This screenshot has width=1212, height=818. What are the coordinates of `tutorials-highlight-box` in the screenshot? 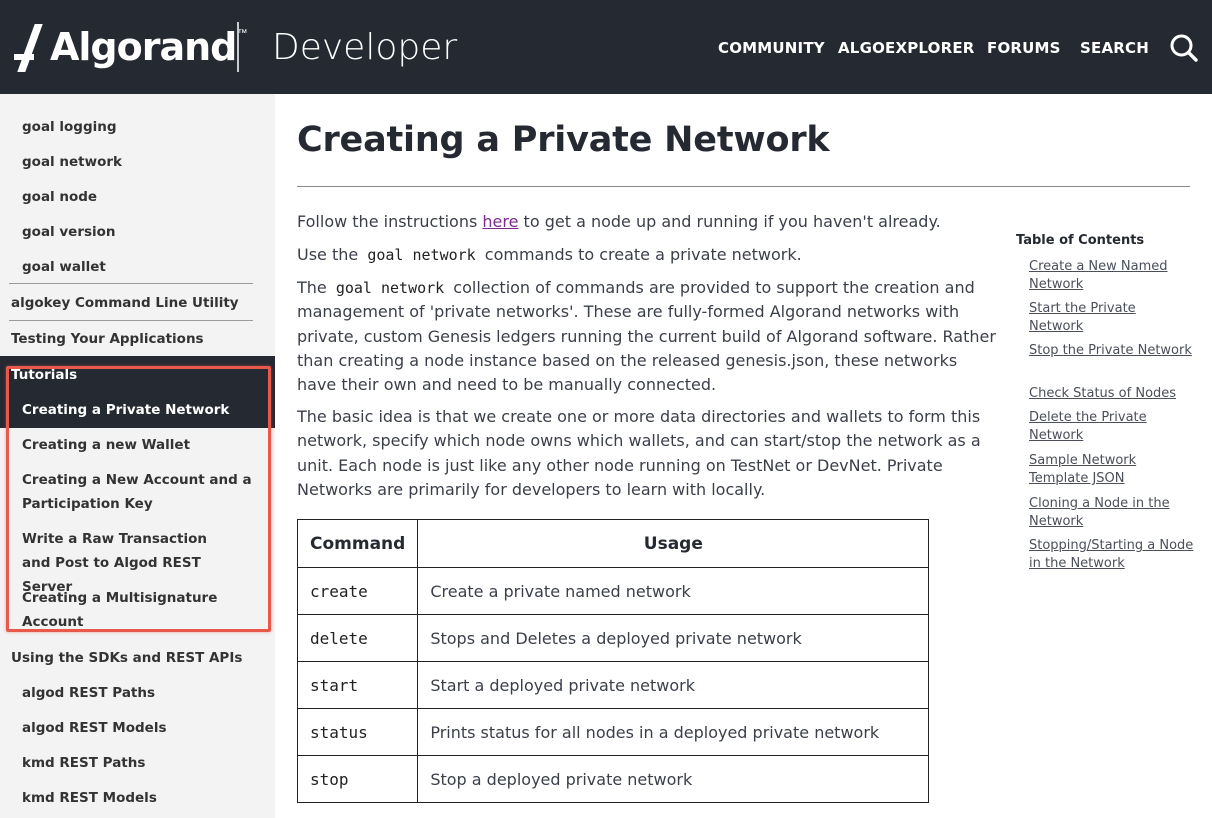 It's located at (138, 499).